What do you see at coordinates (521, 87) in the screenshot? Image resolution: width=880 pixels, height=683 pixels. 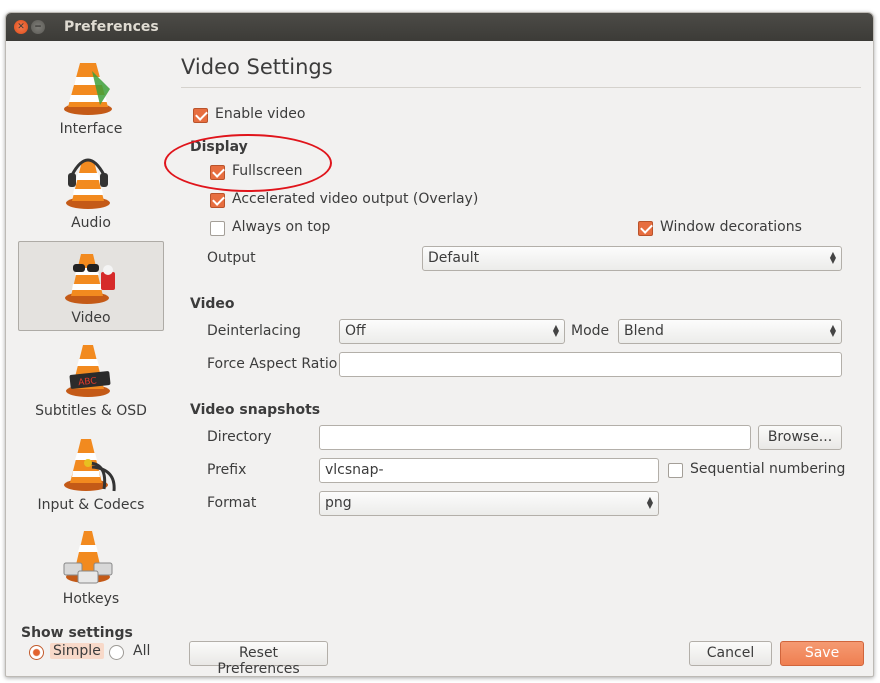 I see `title-divider` at bounding box center [521, 87].